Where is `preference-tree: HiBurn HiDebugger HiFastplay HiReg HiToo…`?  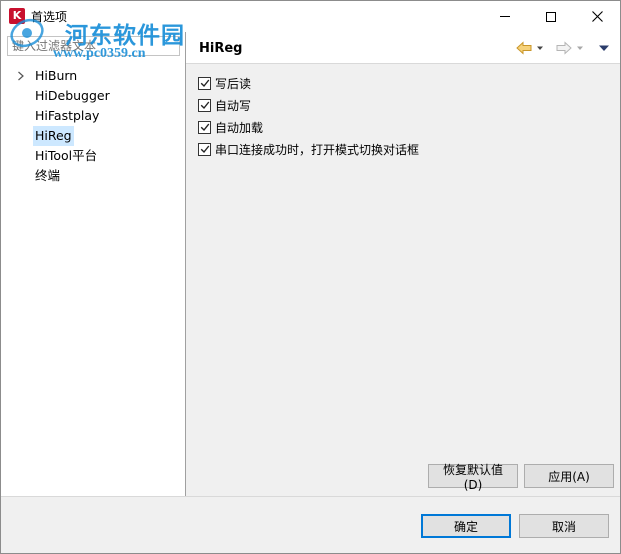 preference-tree: HiBurn HiDebugger HiFastplay HiReg HiToo… is located at coordinates (93, 126).